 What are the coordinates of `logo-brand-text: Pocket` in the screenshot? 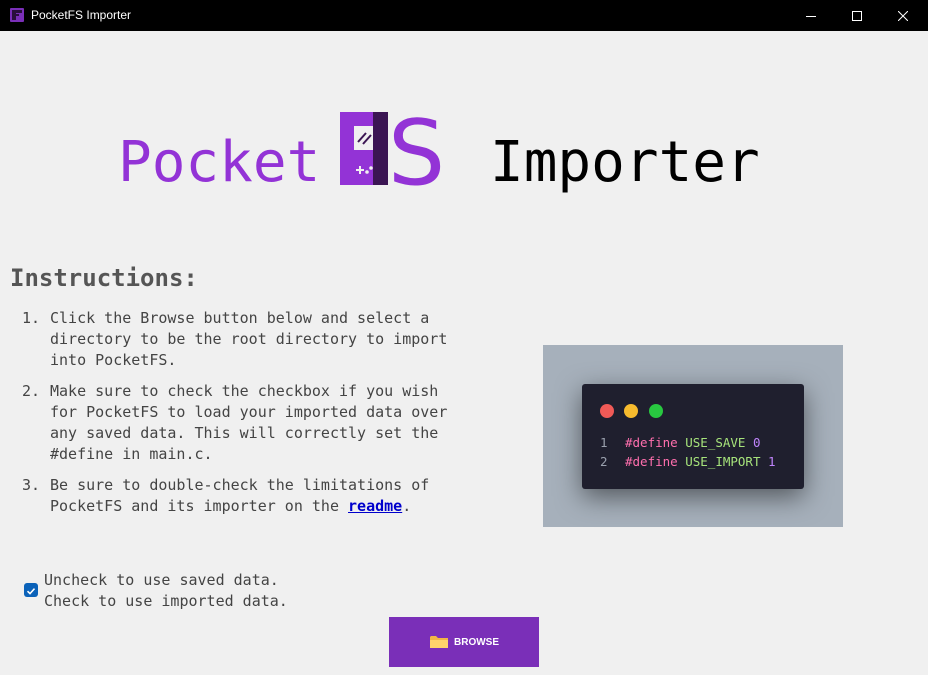 It's located at (219, 162).